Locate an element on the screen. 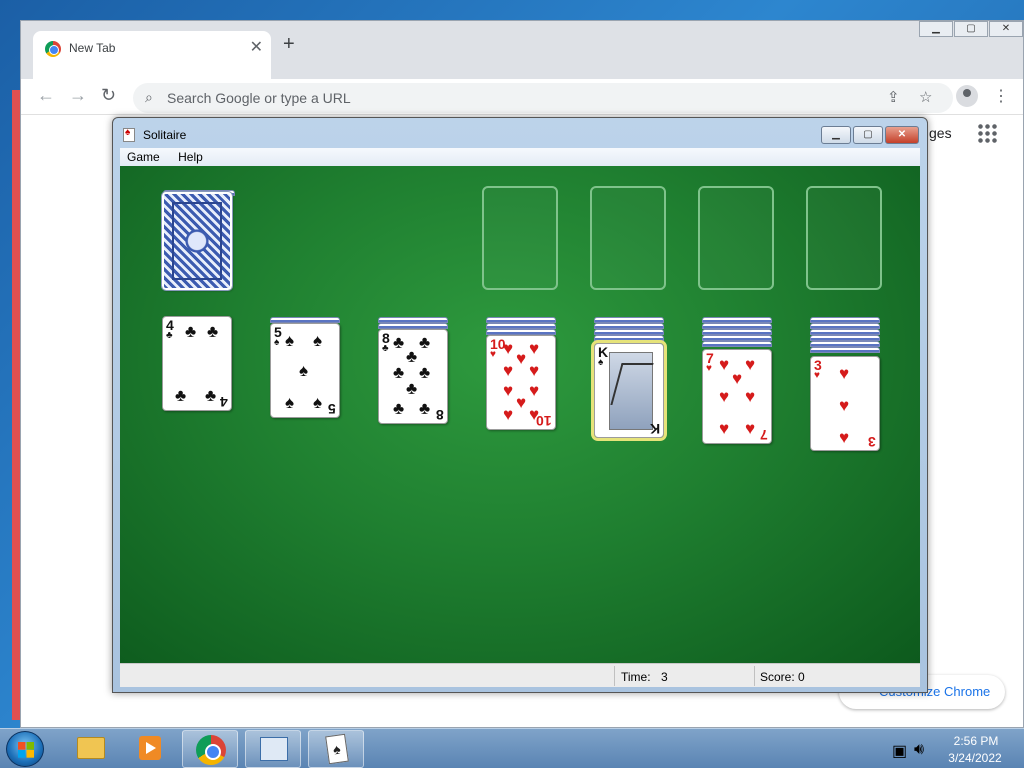  tab-close-icon: ✕ is located at coordinates (256, 47).